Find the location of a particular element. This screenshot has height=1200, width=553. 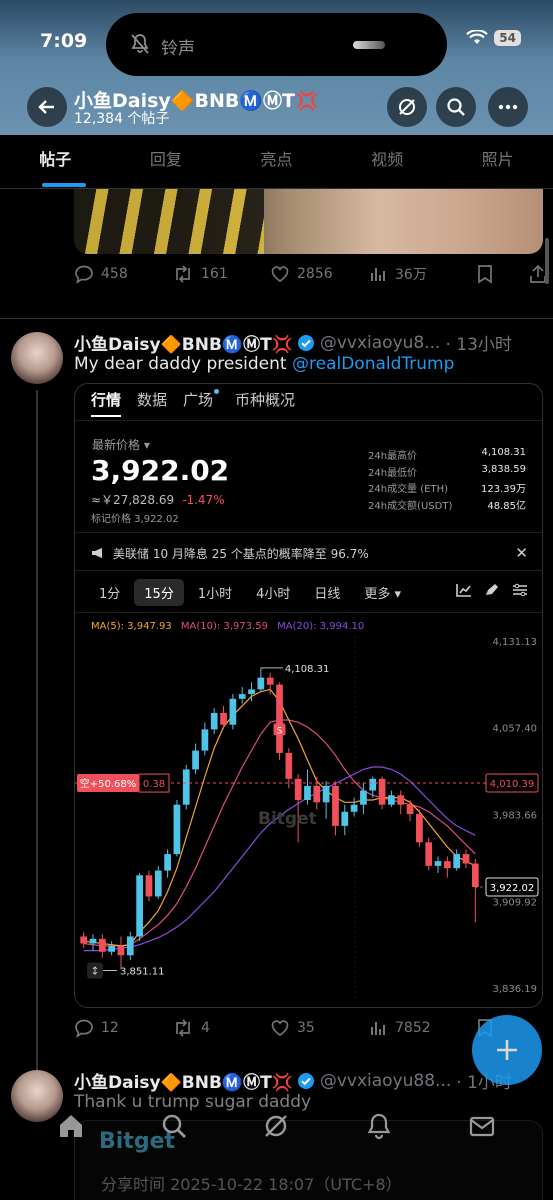

tab-posts: 帖子 is located at coordinates (55, 161).